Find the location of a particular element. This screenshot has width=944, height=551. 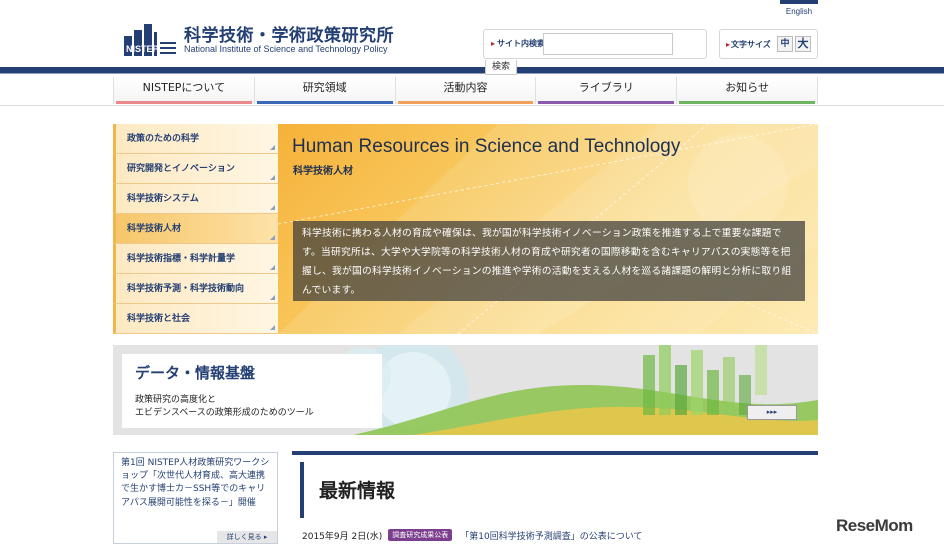

font-size-medium-button: 中 is located at coordinates (785, 44).